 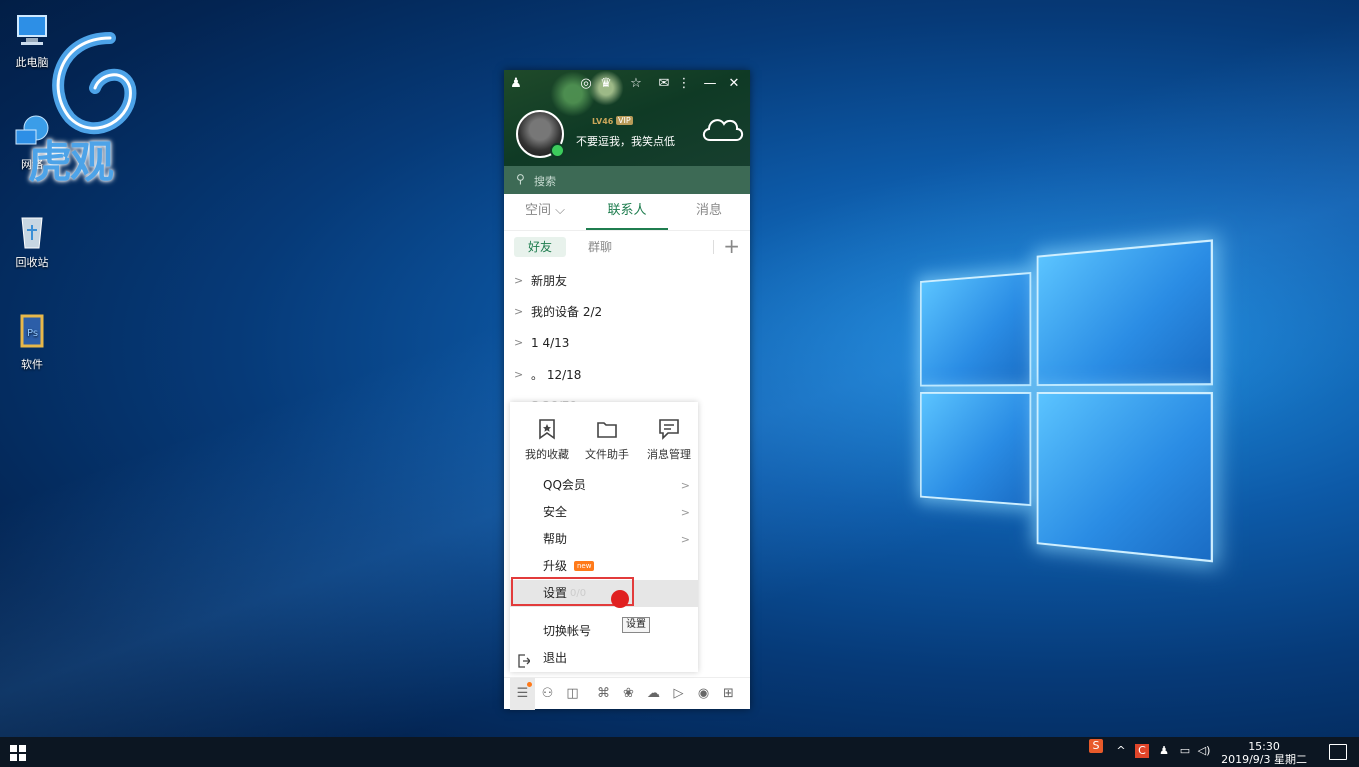 What do you see at coordinates (71, 162) in the screenshot?
I see `watermark-text: 虎观` at bounding box center [71, 162].